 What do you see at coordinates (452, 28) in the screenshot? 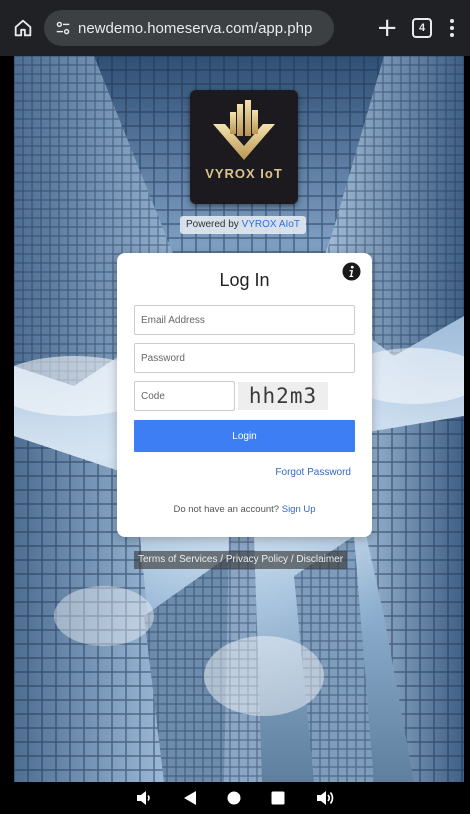
I see `more-icon` at bounding box center [452, 28].